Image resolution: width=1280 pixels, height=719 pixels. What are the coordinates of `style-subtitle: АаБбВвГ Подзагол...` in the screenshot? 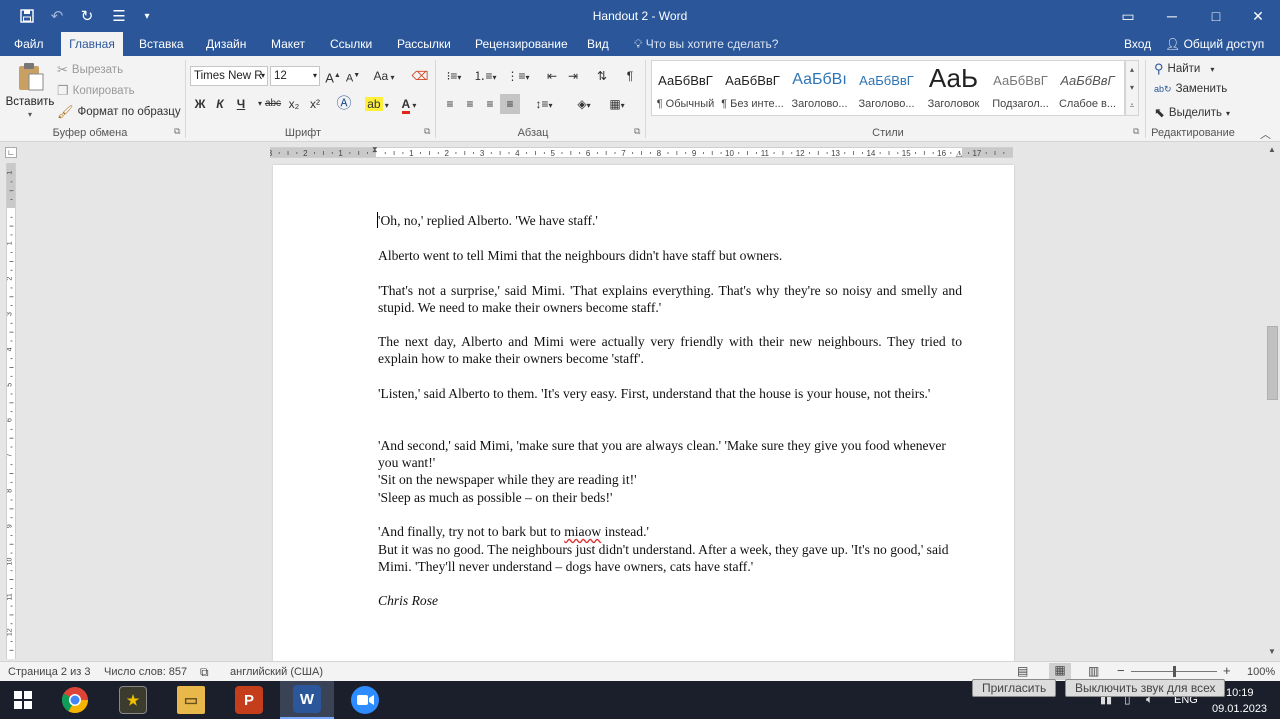 It's located at (1020, 88).